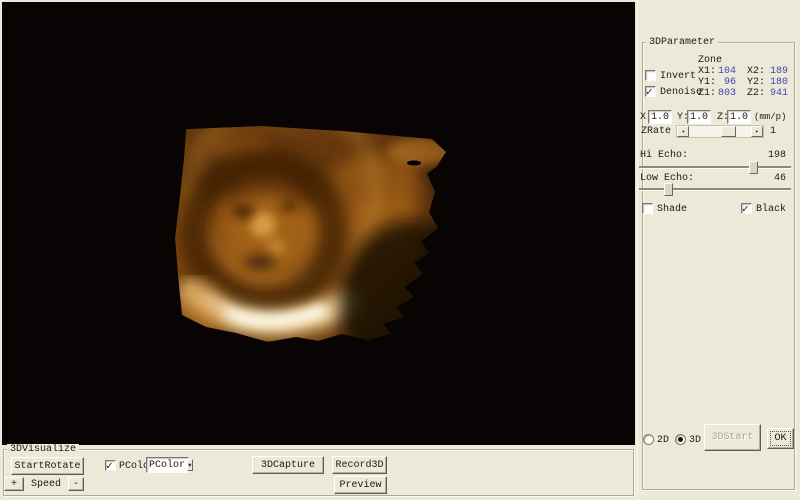 This screenshot has width=800, height=500. What do you see at coordinates (680, 439) in the screenshot?
I see `mode-3d-radio` at bounding box center [680, 439].